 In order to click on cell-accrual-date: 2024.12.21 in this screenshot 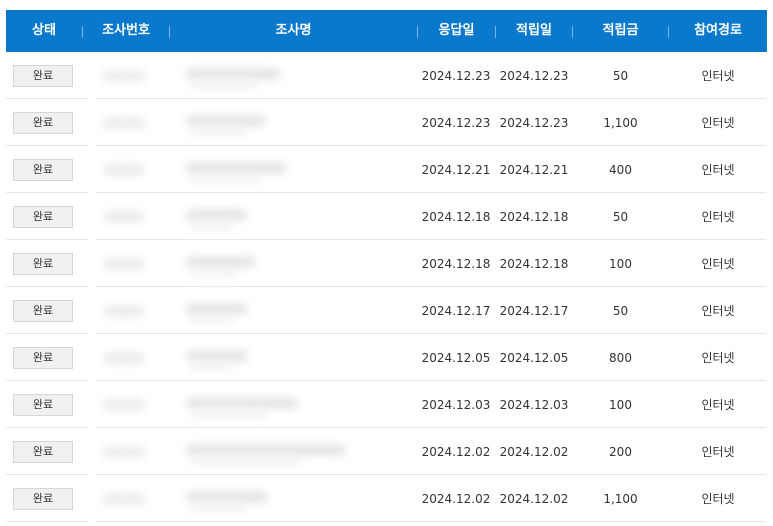, I will do `click(534, 169)`.